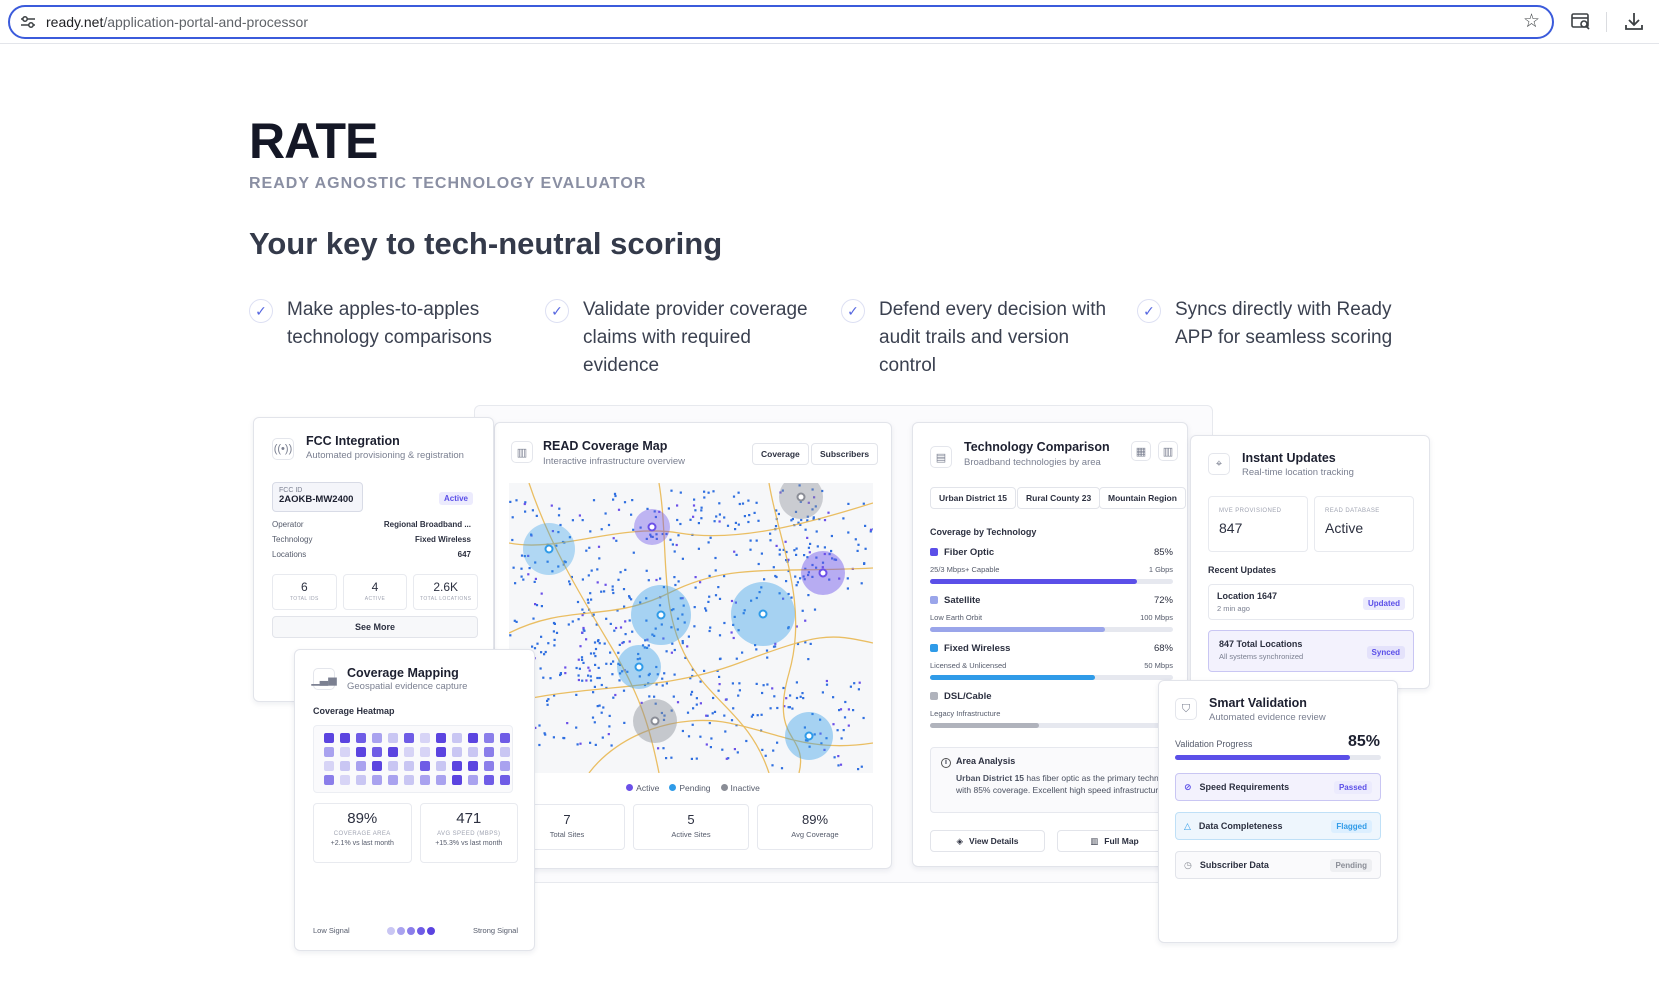 The image size is (1659, 985). I want to click on area-tab: Mountain Region, so click(1142, 498).